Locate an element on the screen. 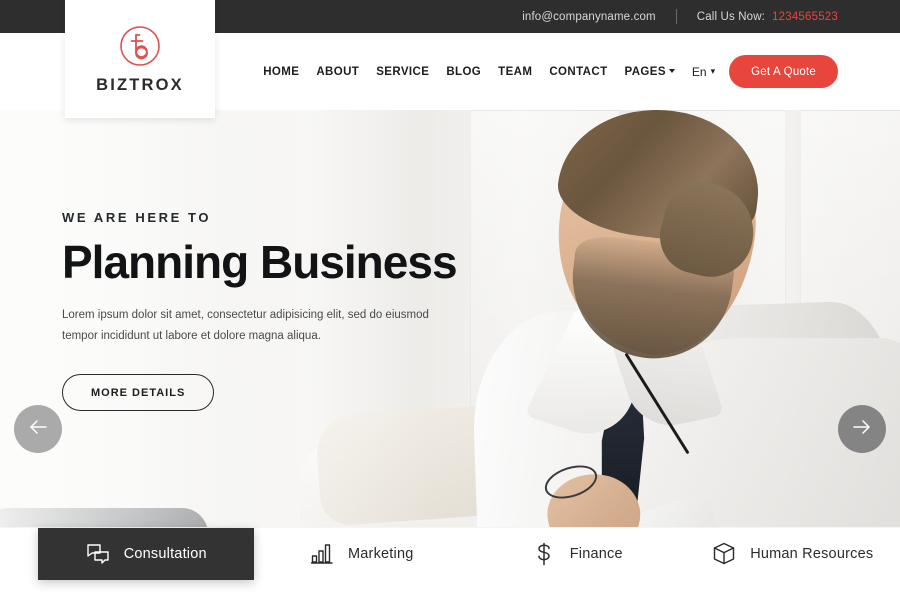  brand-logo: BIZTROX is located at coordinates (140, 59).